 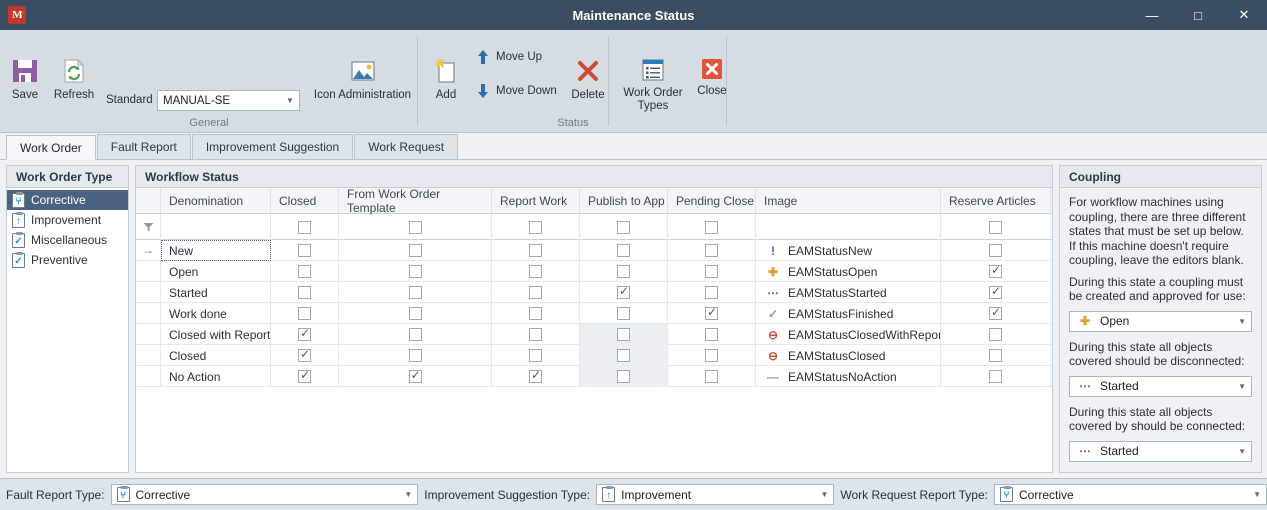 What do you see at coordinates (848, 313) in the screenshot?
I see `cell-image: ✓ EAMStatusFinished` at bounding box center [848, 313].